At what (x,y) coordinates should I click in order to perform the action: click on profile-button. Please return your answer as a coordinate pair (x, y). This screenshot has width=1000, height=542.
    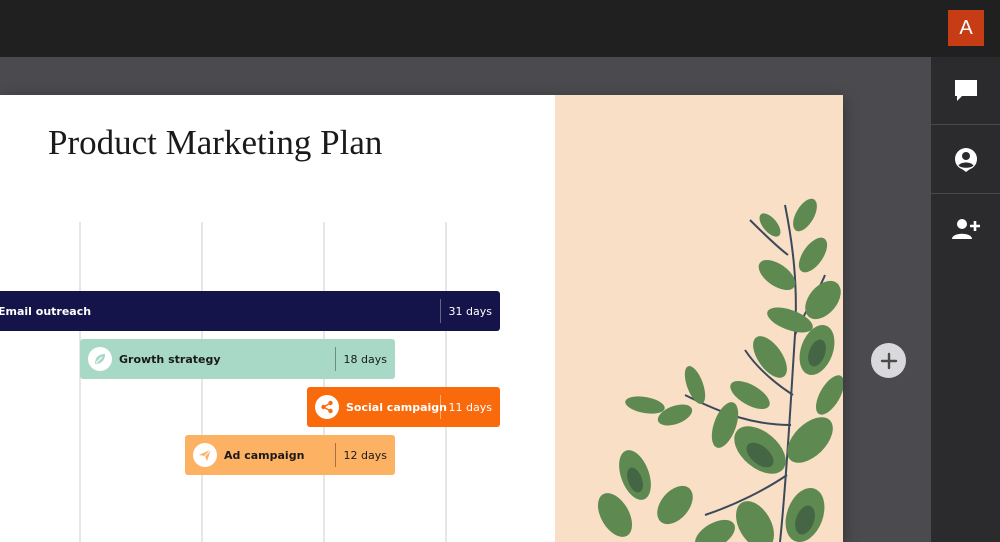
    Looking at the image, I should click on (965, 160).